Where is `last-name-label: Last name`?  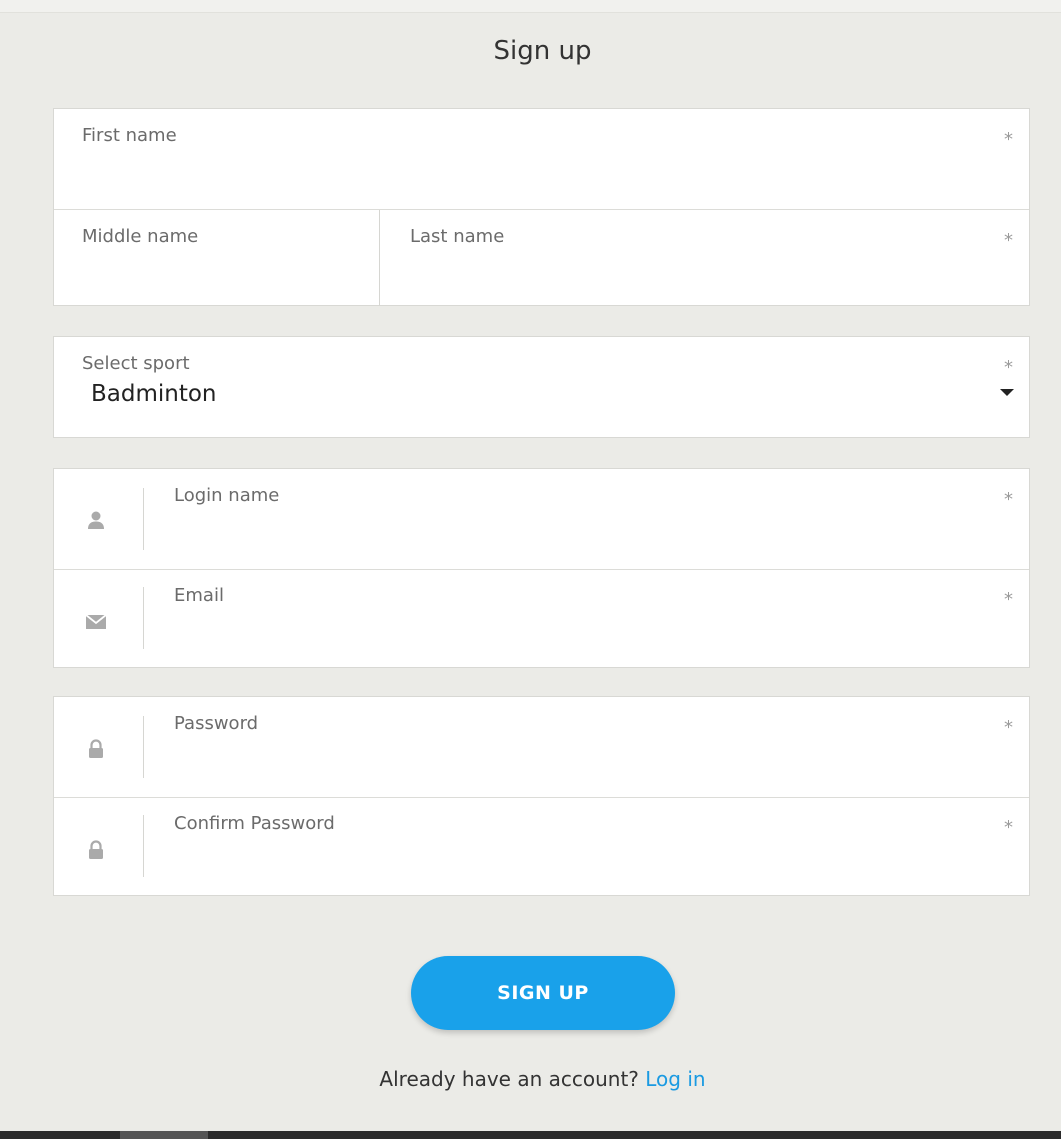
last-name-label: Last name is located at coordinates (457, 236).